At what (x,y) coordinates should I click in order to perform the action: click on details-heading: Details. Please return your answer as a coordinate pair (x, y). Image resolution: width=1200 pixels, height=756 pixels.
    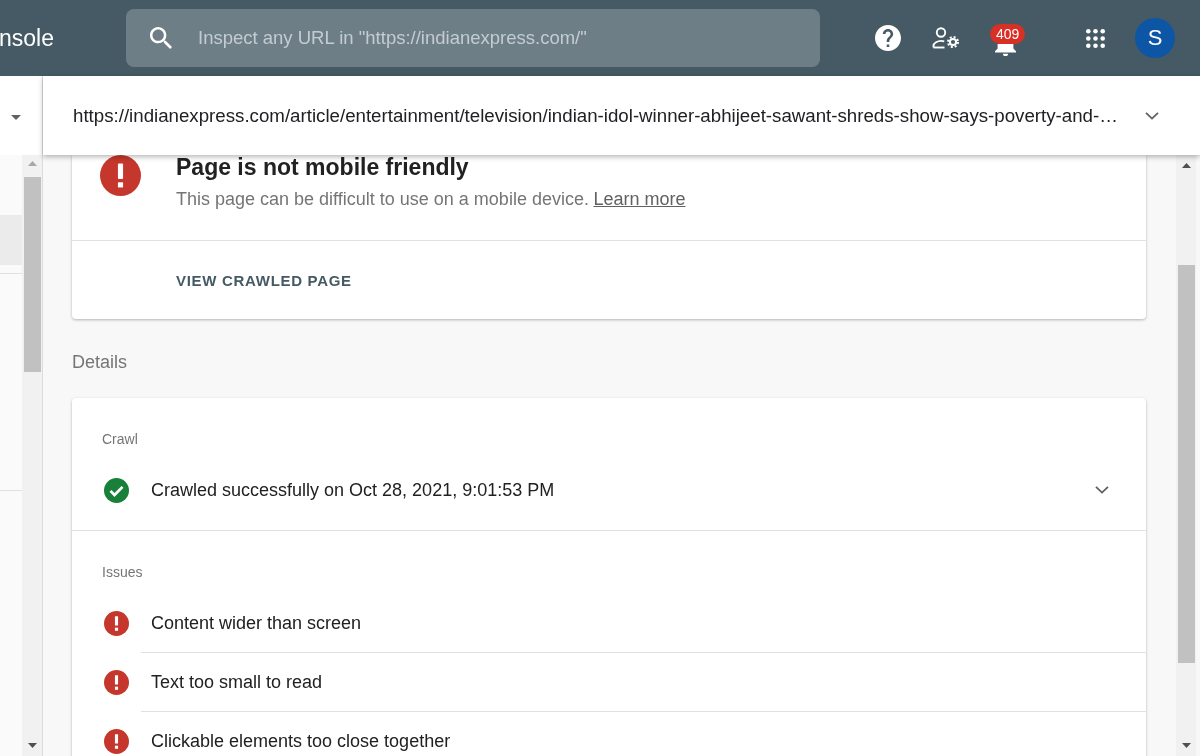
    Looking at the image, I should click on (100, 362).